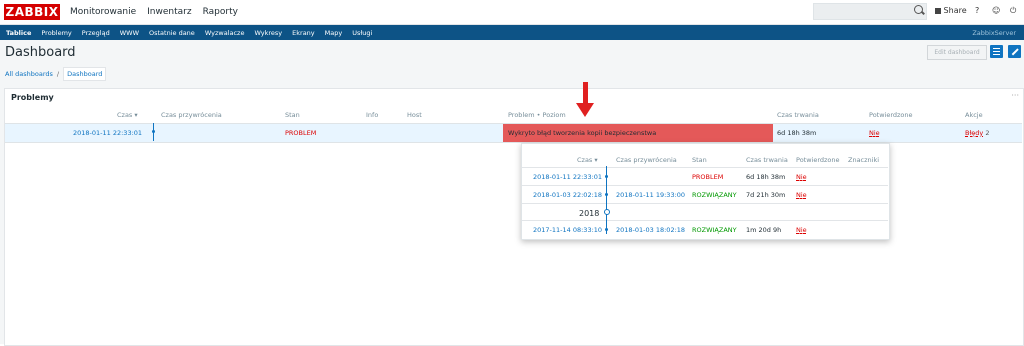 The image size is (1024, 346). Describe the element at coordinates (994, 32) in the screenshot. I see `server-name: ZabbixServer` at that location.